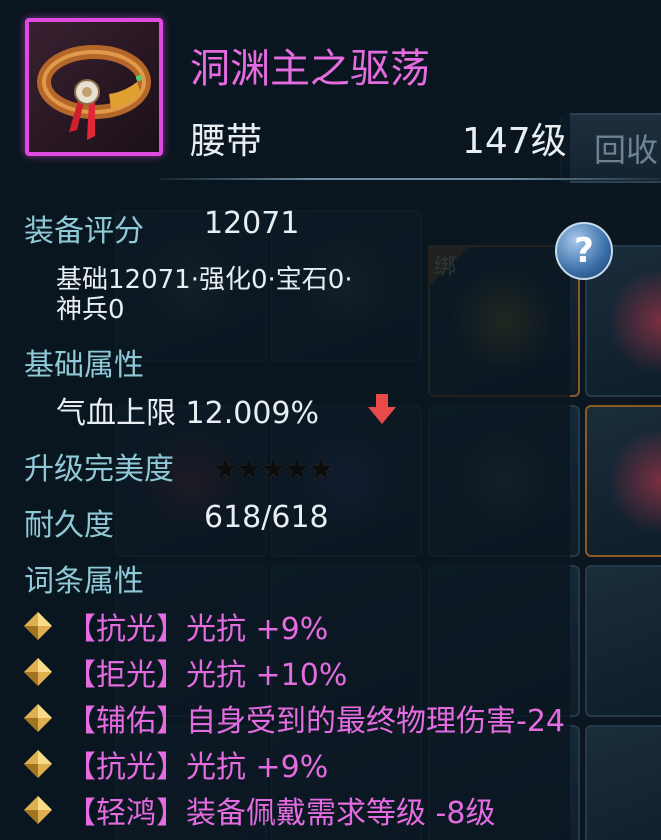 The width and height of the screenshot is (661, 840). What do you see at coordinates (94, 92) in the screenshot?
I see `belt-icon` at bounding box center [94, 92].